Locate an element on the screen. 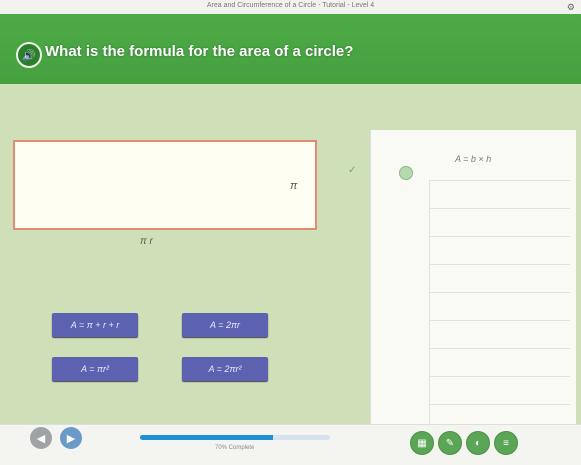 The image size is (581, 465). panel-formula: A = b × h is located at coordinates (473, 159).